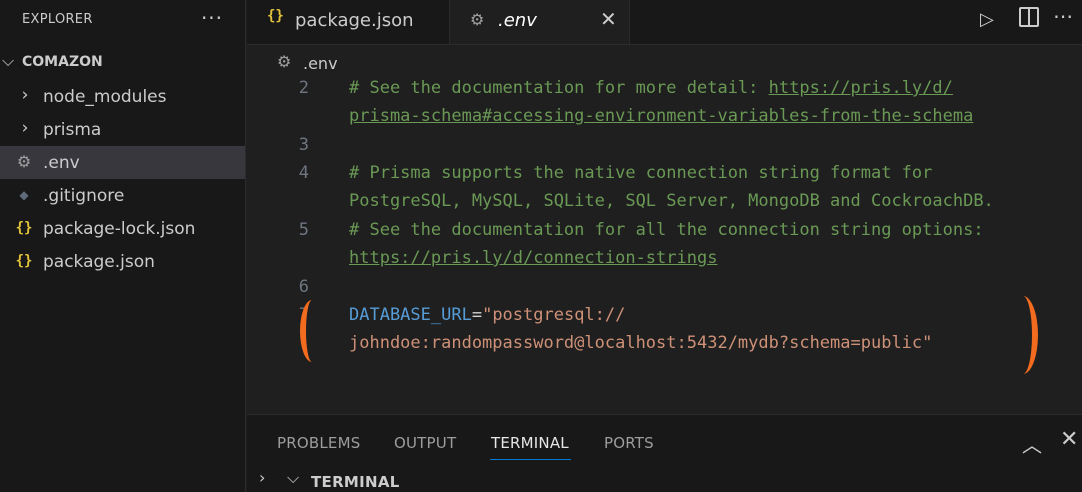 Image resolution: width=1082 pixels, height=492 pixels. Describe the element at coordinates (861, 88) in the screenshot. I see `link-text: https://pris.ly/d/` at that location.